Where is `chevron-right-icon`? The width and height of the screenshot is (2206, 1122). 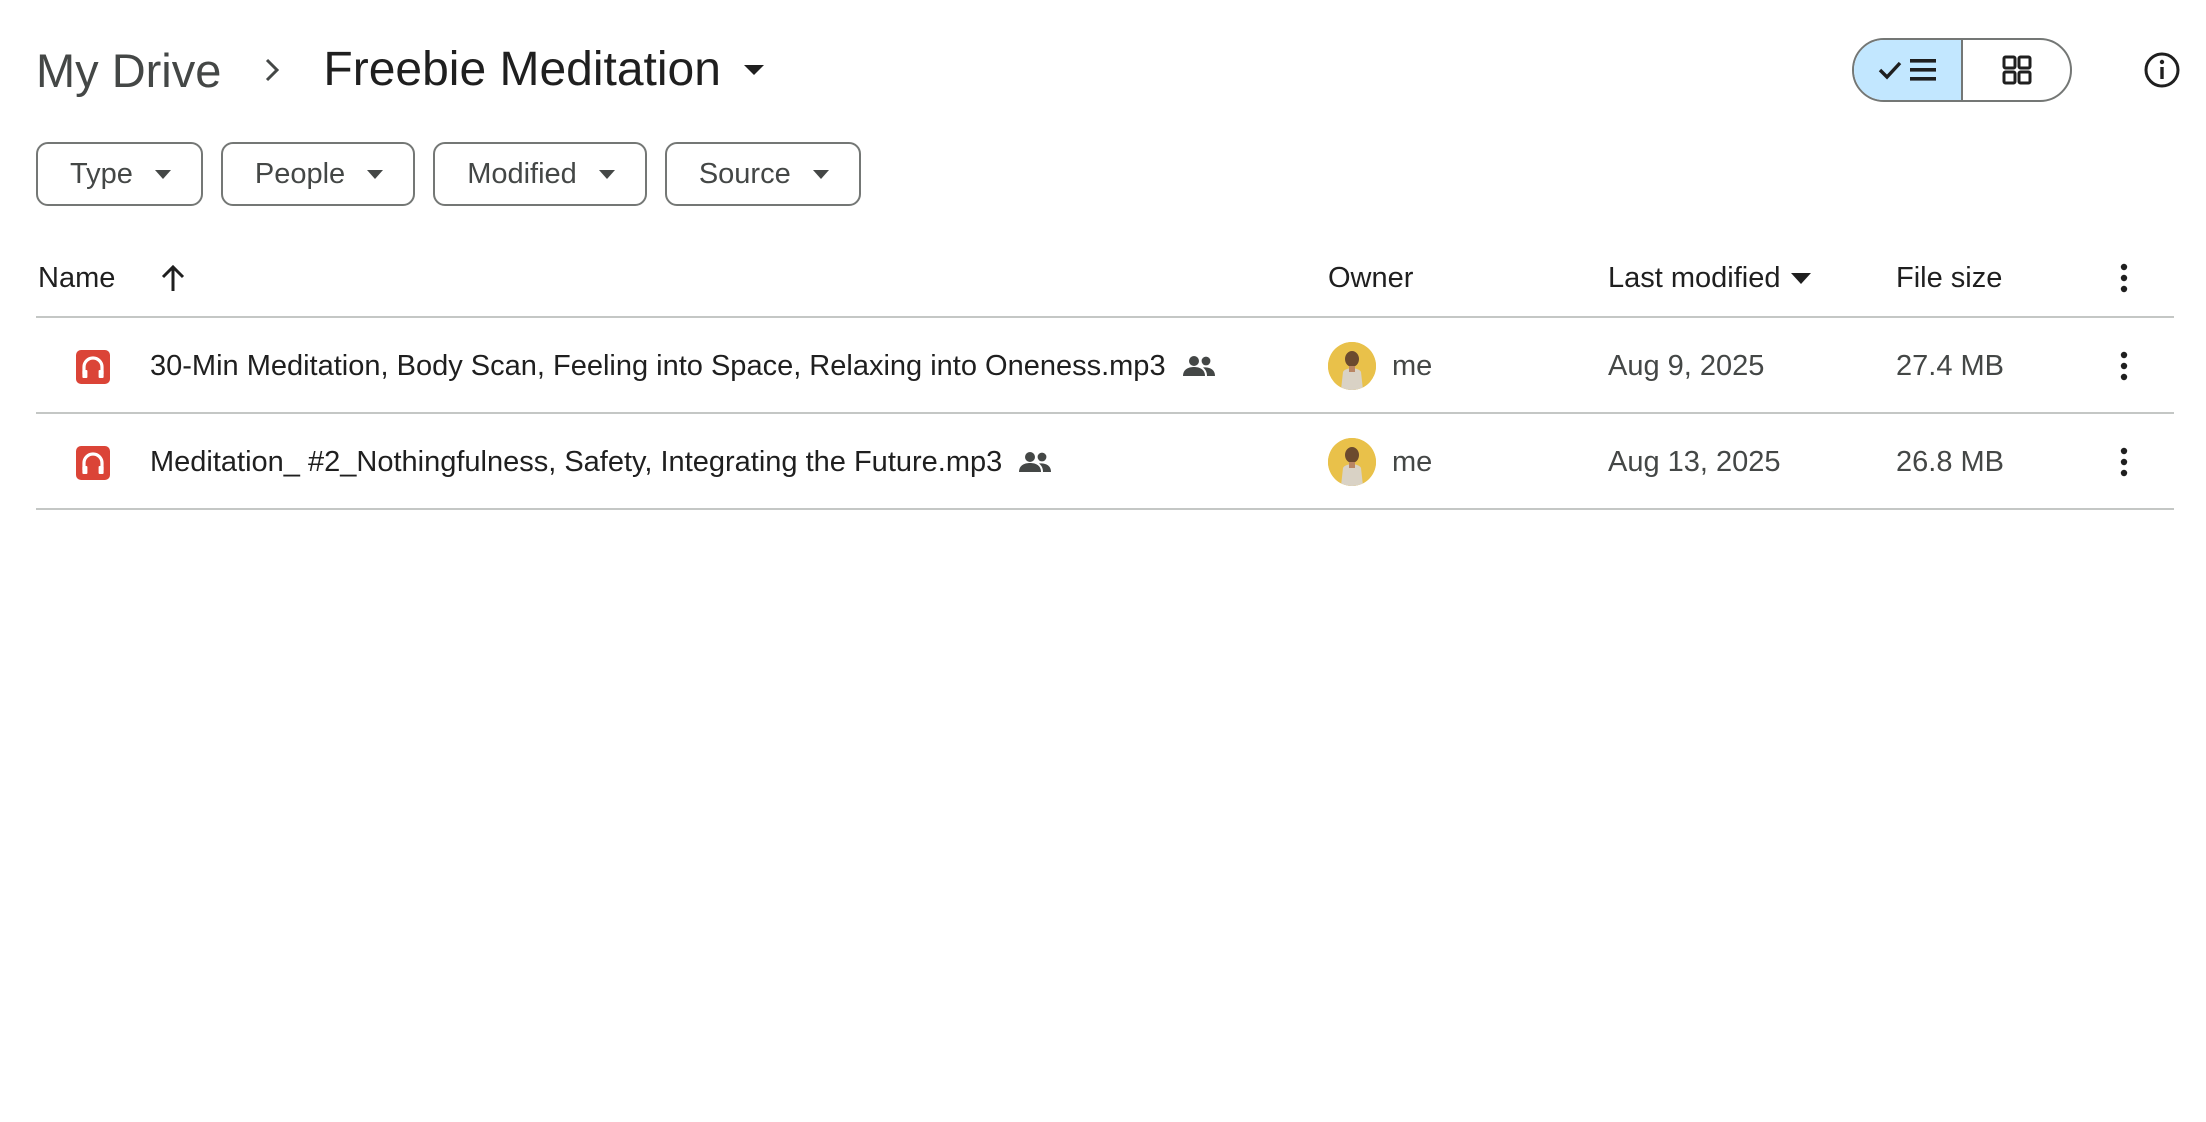
chevron-right-icon is located at coordinates (272, 70).